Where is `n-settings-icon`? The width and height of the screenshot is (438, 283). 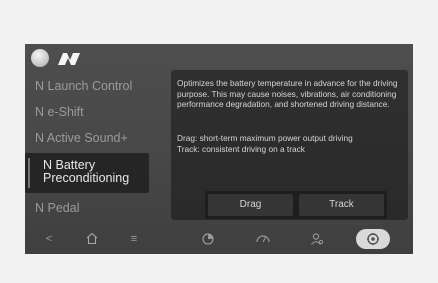 n-settings-icon is located at coordinates (373, 239).